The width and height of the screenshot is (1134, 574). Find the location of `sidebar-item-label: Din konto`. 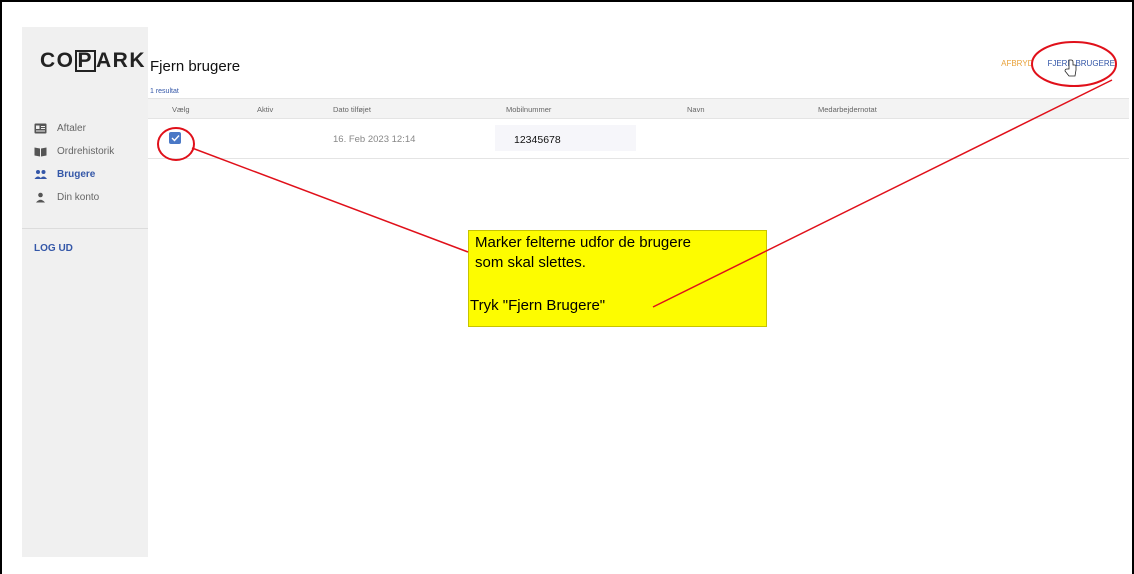

sidebar-item-label: Din konto is located at coordinates (78, 197).